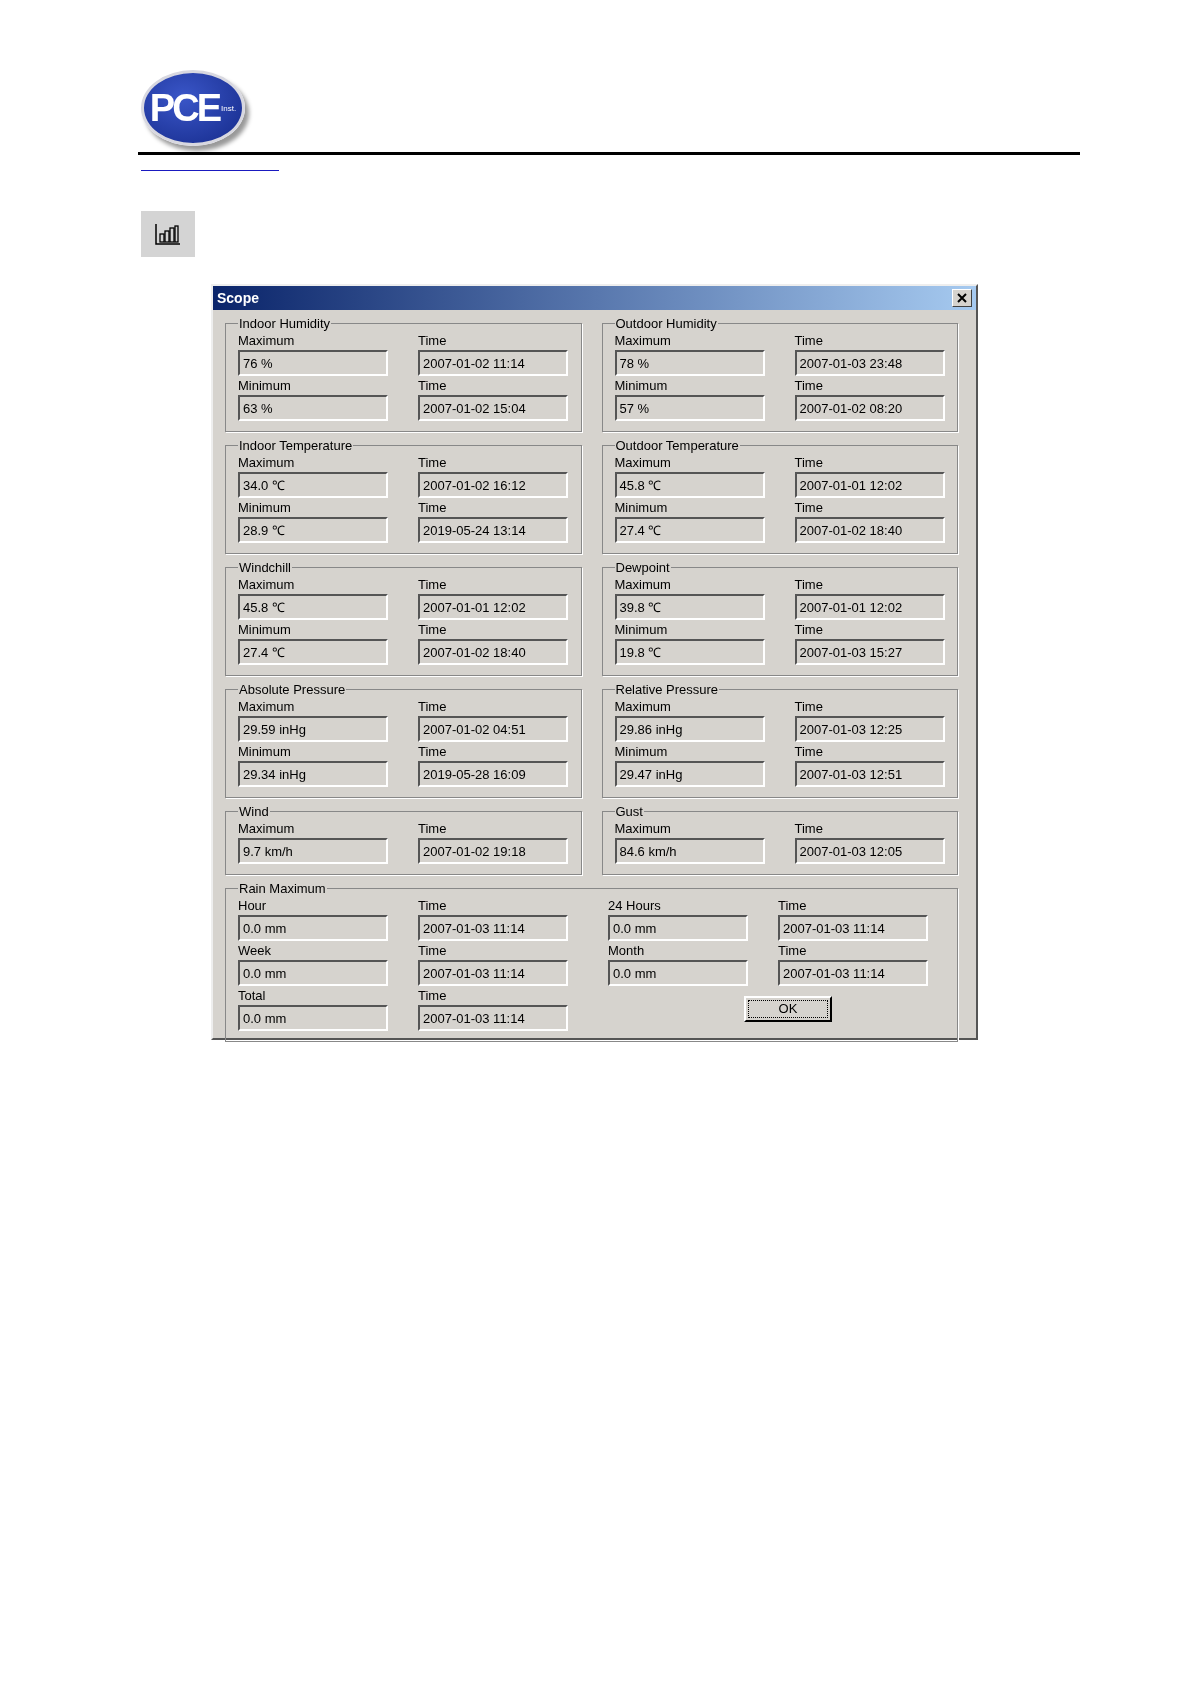 The height and width of the screenshot is (1684, 1190). I want to click on chart-toolbar-button, so click(168, 234).